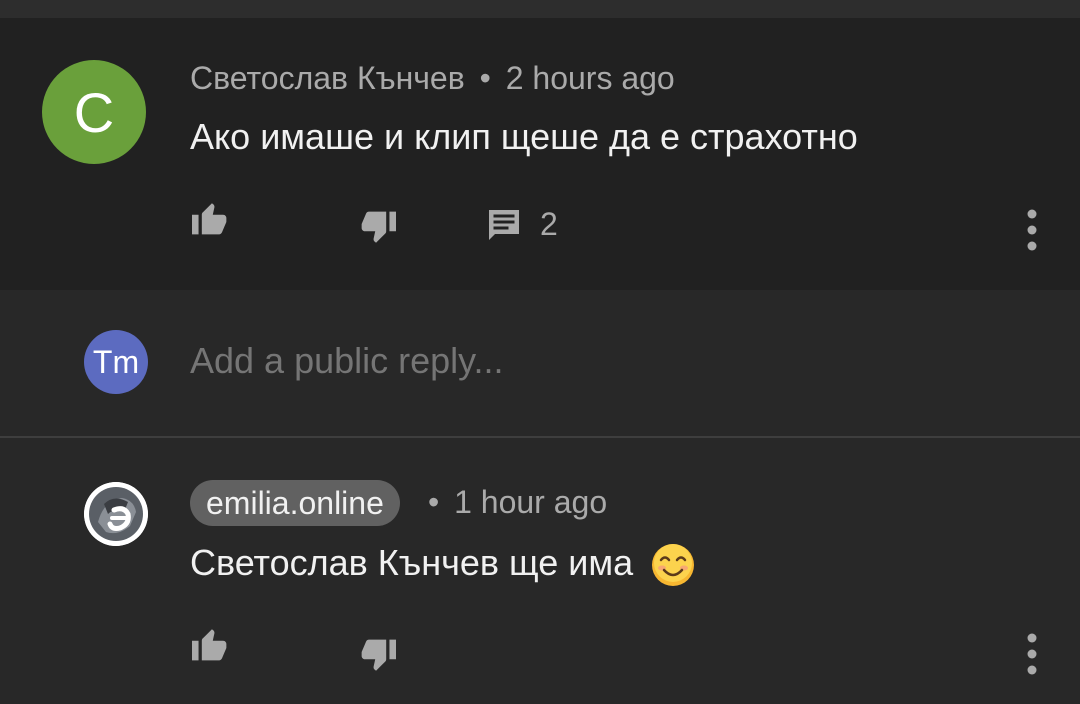 The width and height of the screenshot is (1080, 704). What do you see at coordinates (600, 361) in the screenshot?
I see `public-reply-input` at bounding box center [600, 361].